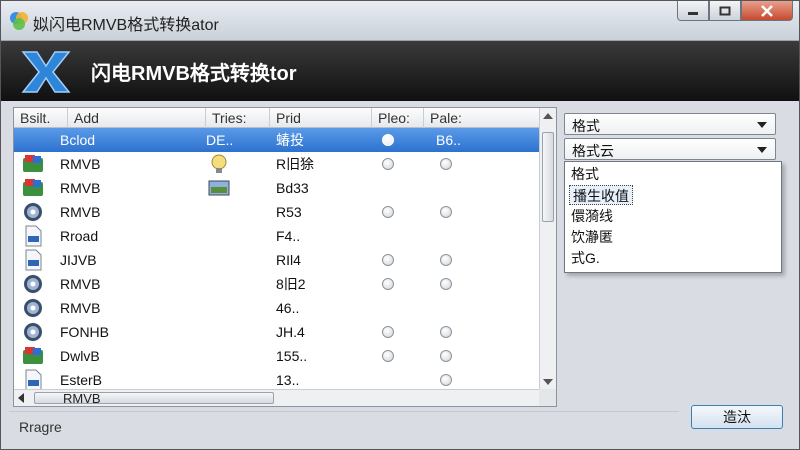  I want to click on table-row: Bclod DE.. 蝽投 B6.., so click(277, 140).